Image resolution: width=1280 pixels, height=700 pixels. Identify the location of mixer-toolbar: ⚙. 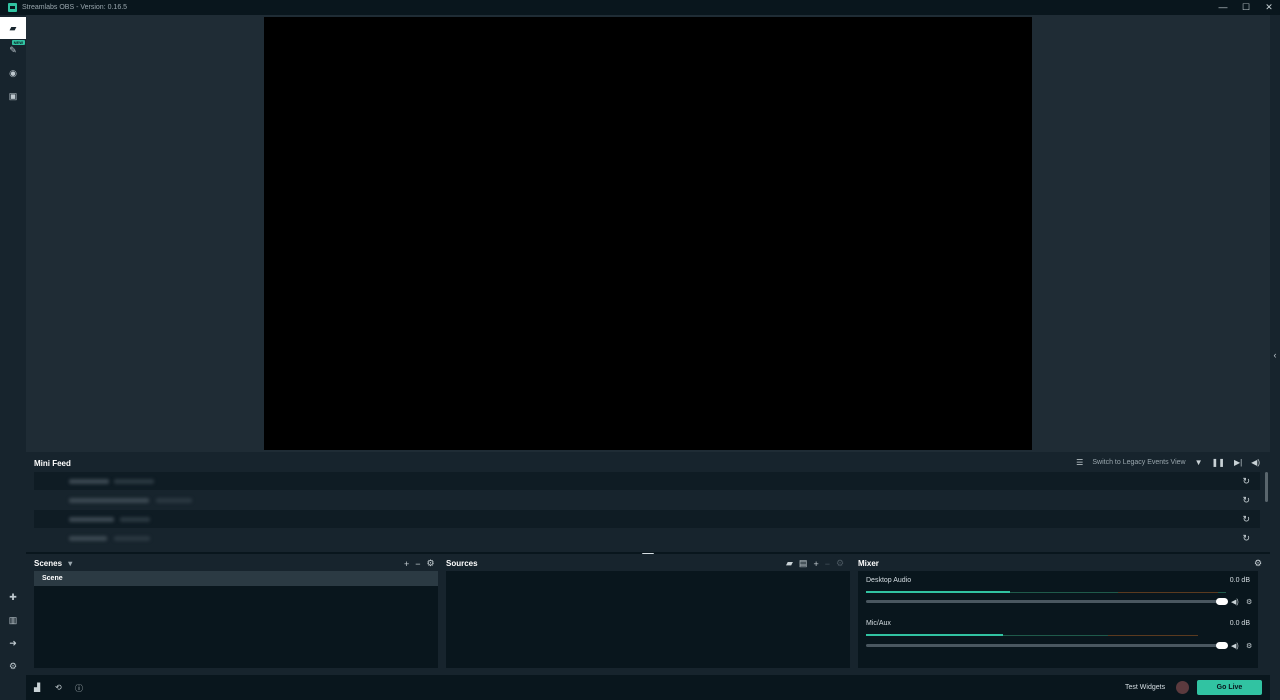
(1258, 563).